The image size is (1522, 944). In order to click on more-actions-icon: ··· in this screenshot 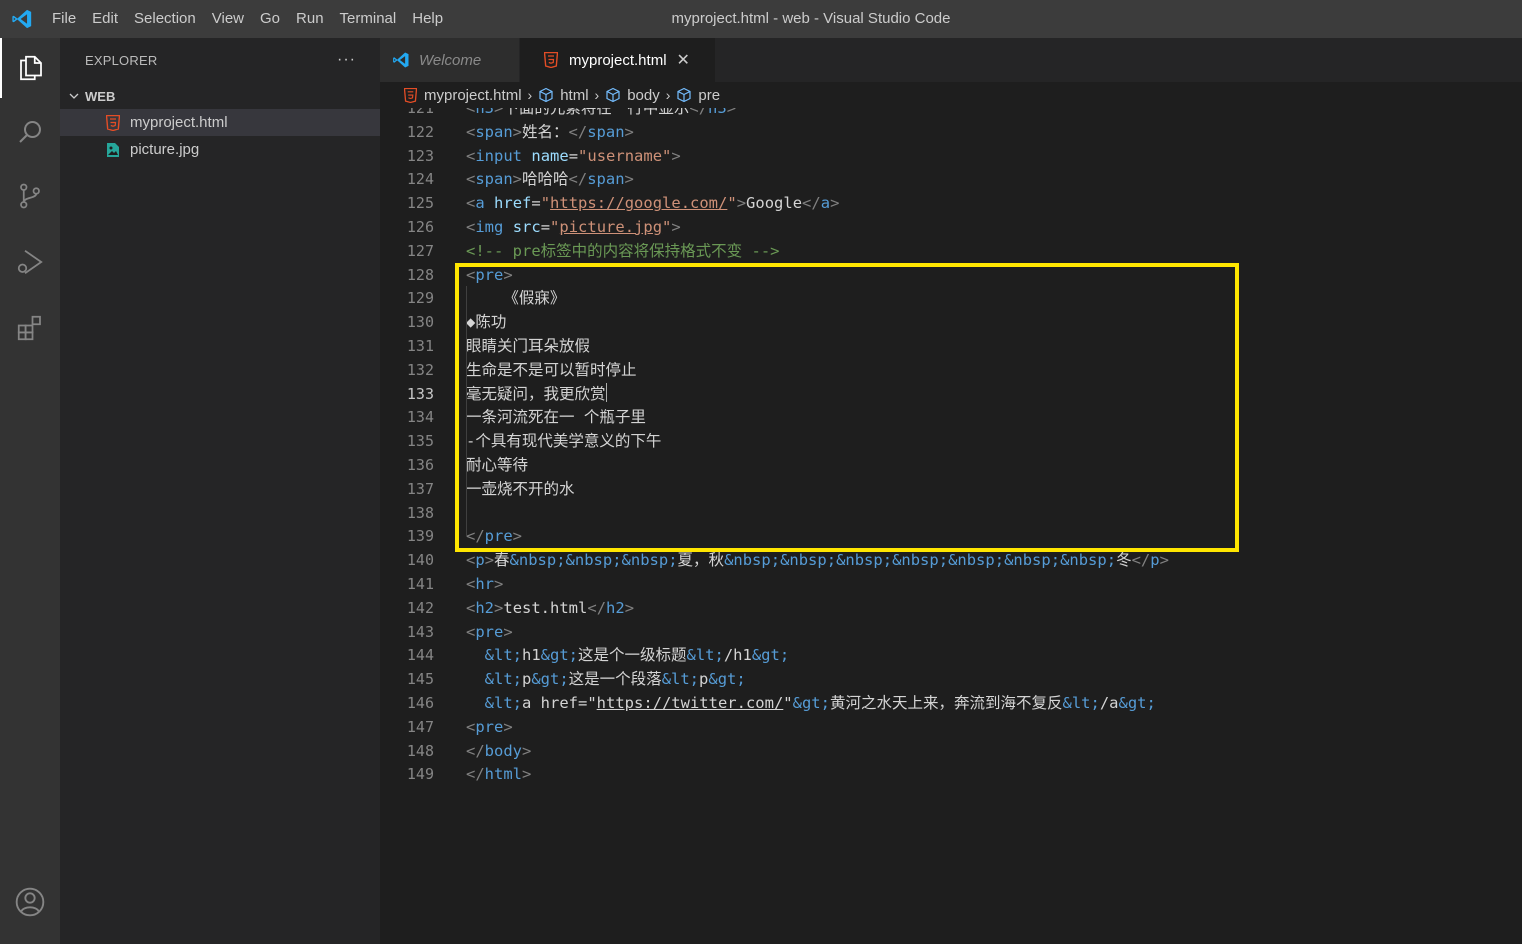, I will do `click(346, 60)`.